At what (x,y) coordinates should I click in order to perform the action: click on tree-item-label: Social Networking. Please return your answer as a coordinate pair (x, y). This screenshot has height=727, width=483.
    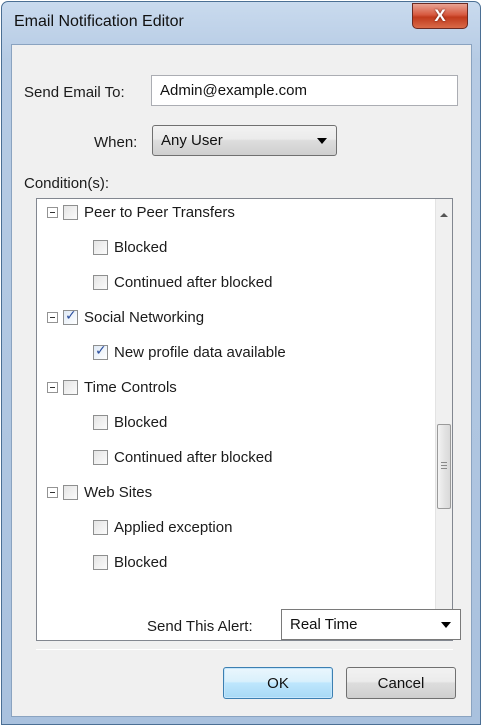
    Looking at the image, I should click on (144, 317).